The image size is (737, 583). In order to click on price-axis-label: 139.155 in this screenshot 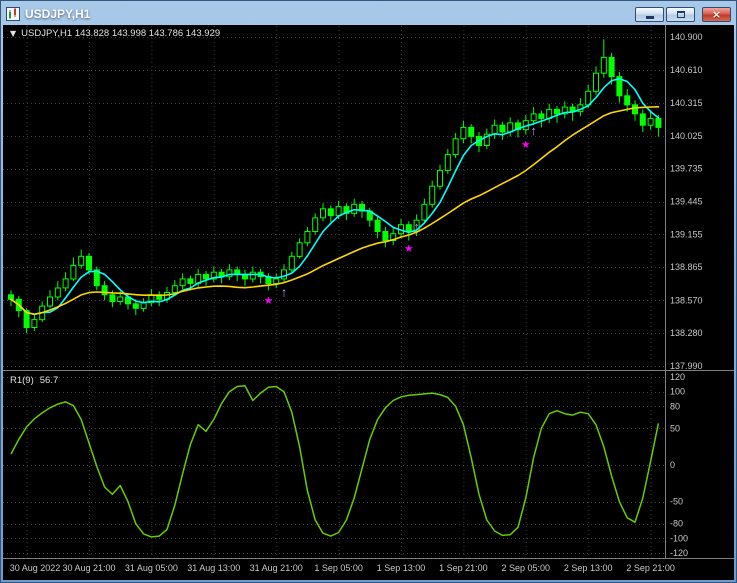, I will do `click(686, 234)`.